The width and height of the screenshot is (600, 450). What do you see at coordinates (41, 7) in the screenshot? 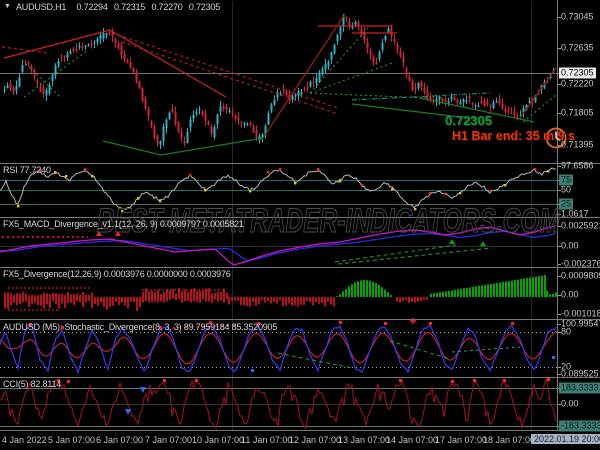
I see `symbol-timeframe: AUDUSD,H1` at bounding box center [41, 7].